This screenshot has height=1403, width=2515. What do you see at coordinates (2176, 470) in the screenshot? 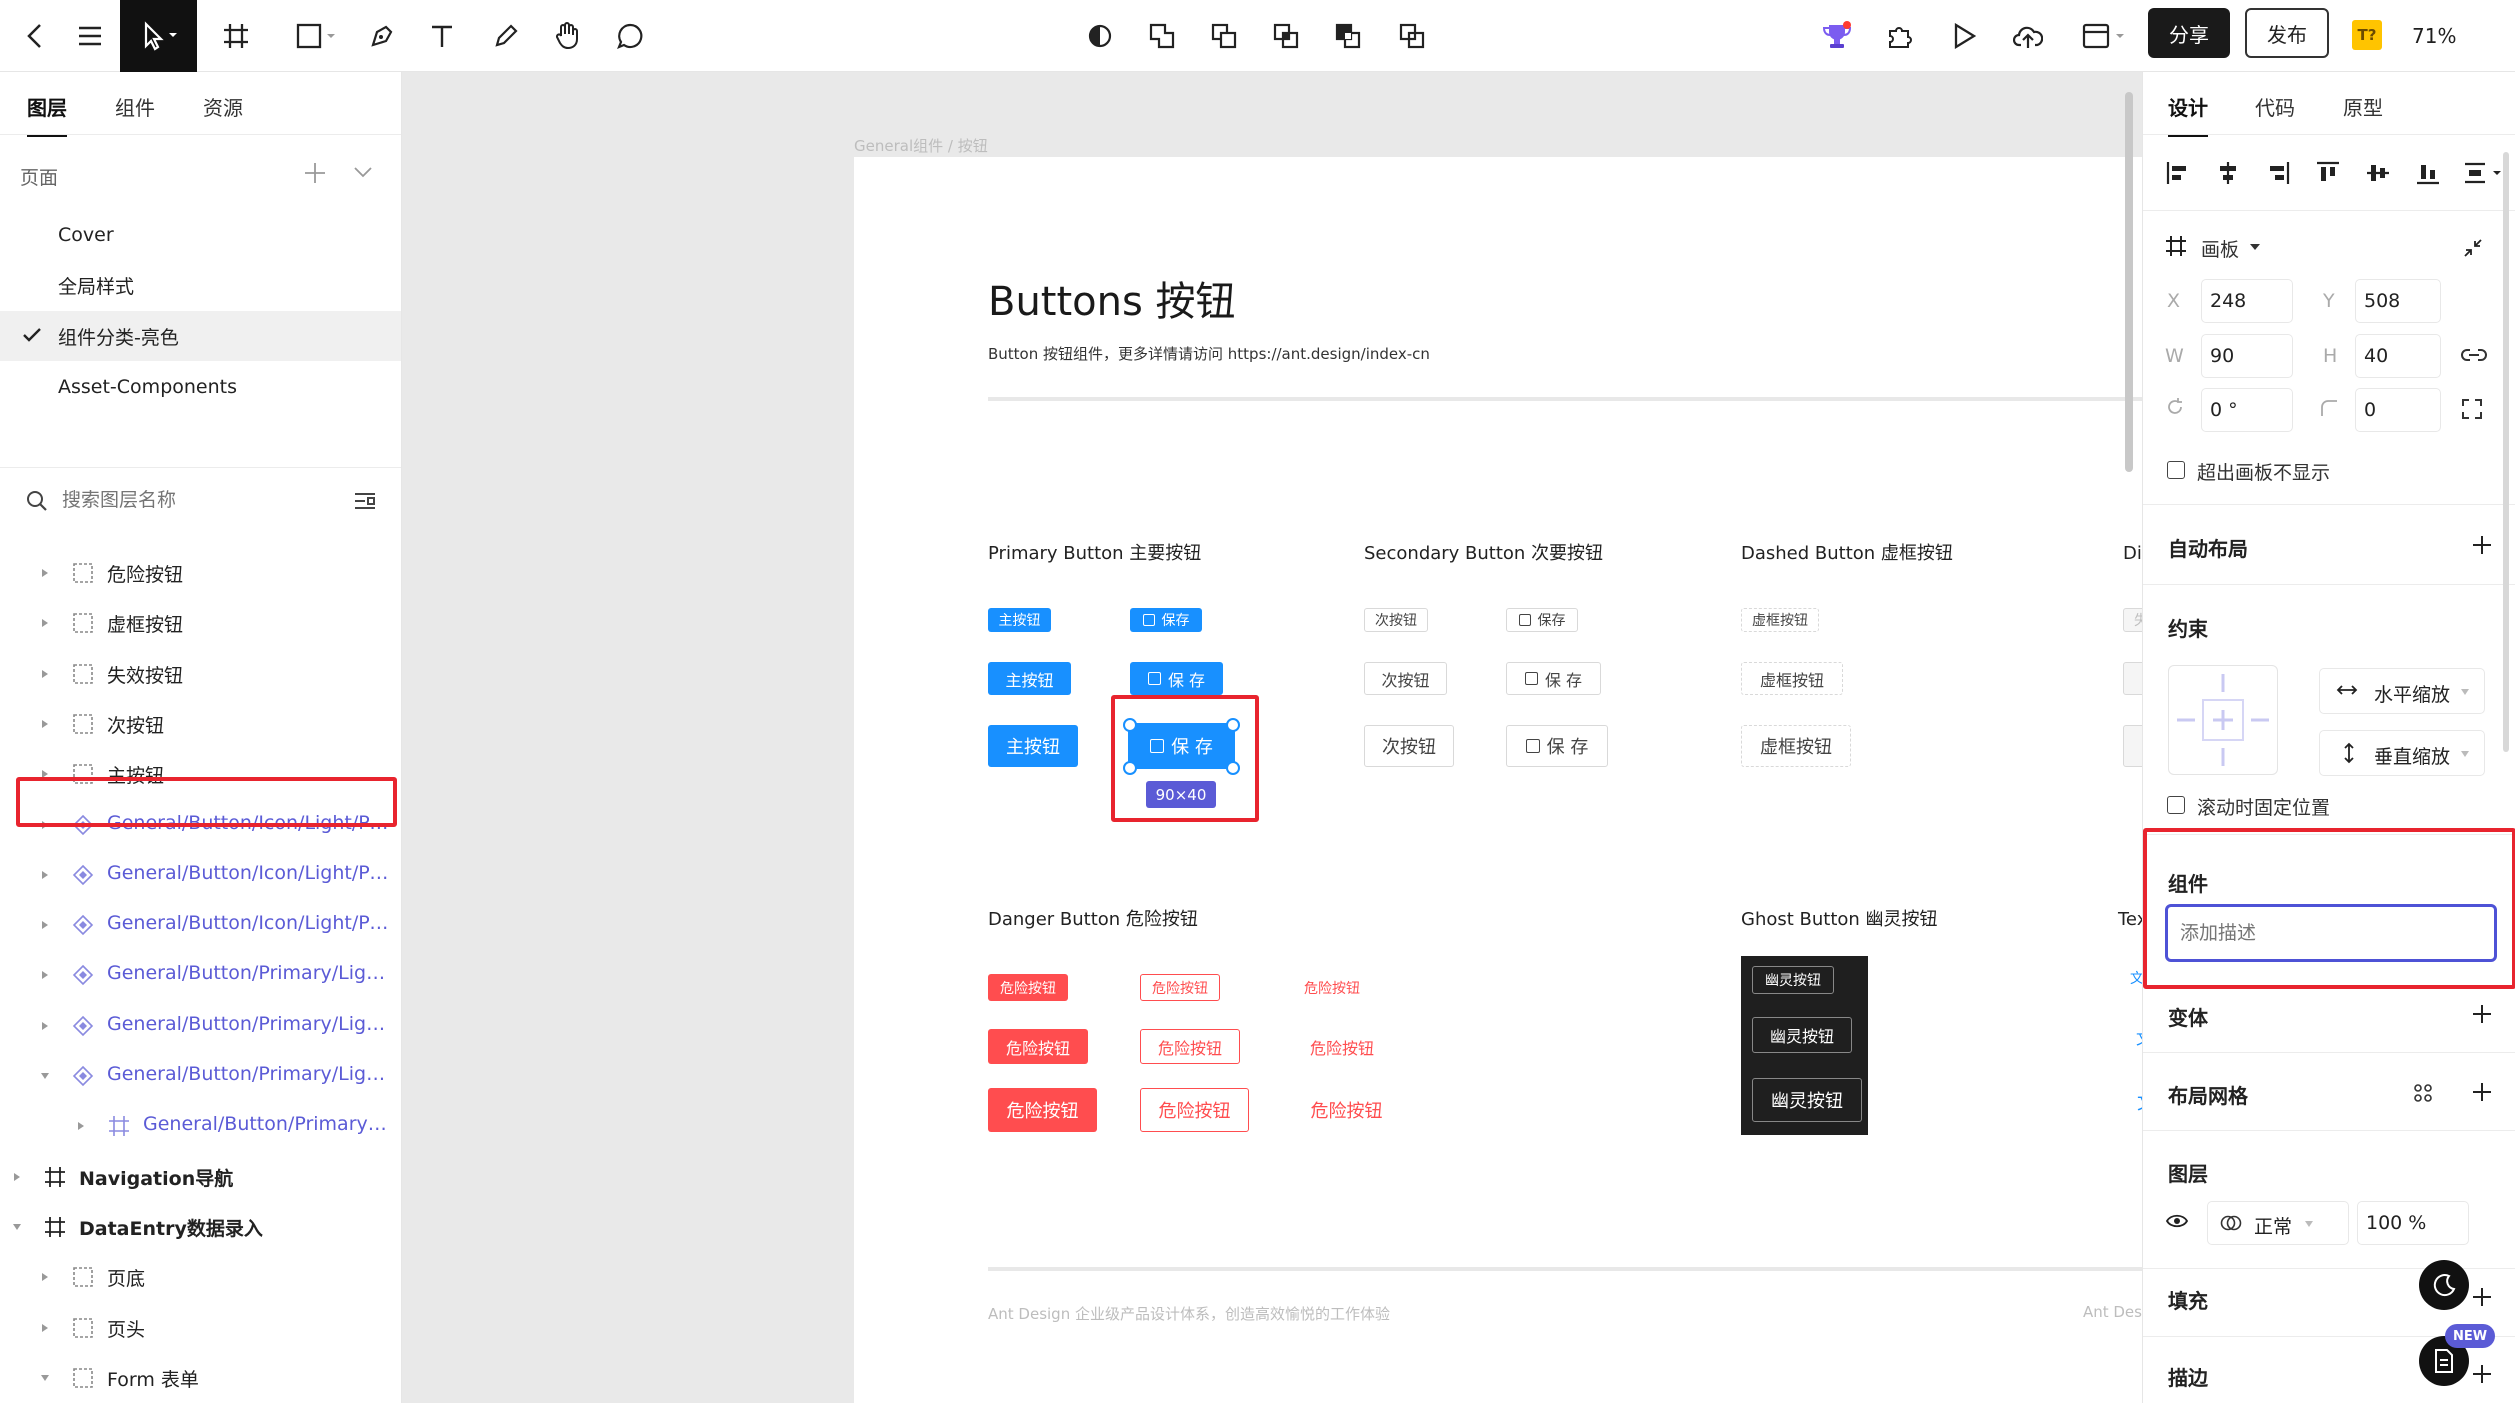
I see `clip-content-checkbox` at bounding box center [2176, 470].